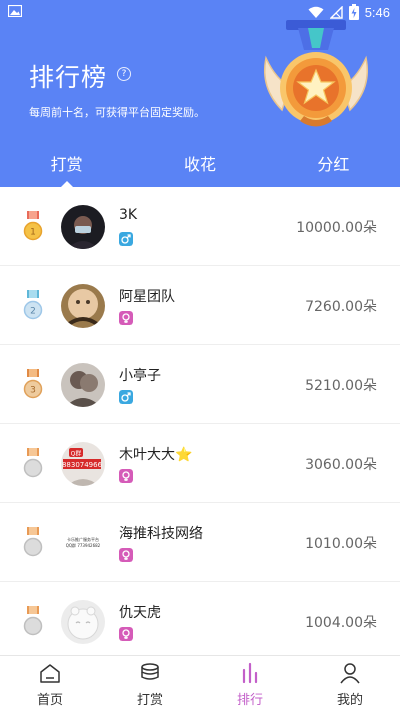 This screenshot has height=711, width=400. I want to click on avatar-number-text: 883074966, so click(82, 465).